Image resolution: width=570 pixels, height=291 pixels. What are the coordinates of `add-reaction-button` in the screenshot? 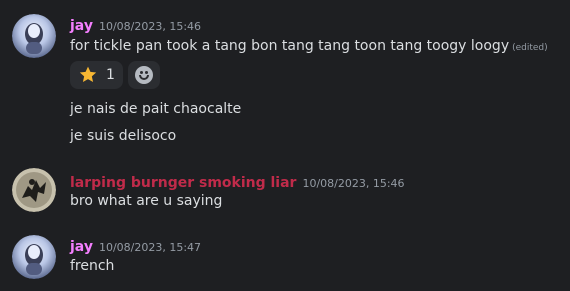 It's located at (143, 75).